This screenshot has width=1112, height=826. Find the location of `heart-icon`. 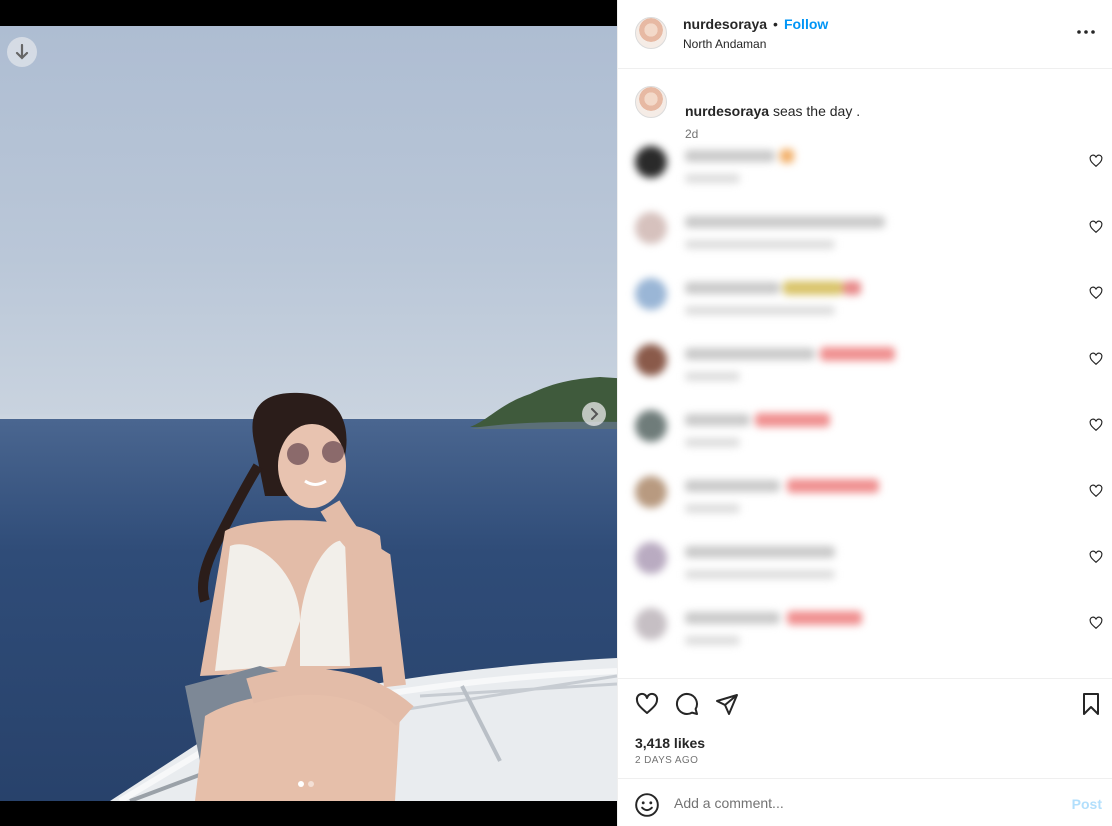

heart-icon is located at coordinates (647, 703).